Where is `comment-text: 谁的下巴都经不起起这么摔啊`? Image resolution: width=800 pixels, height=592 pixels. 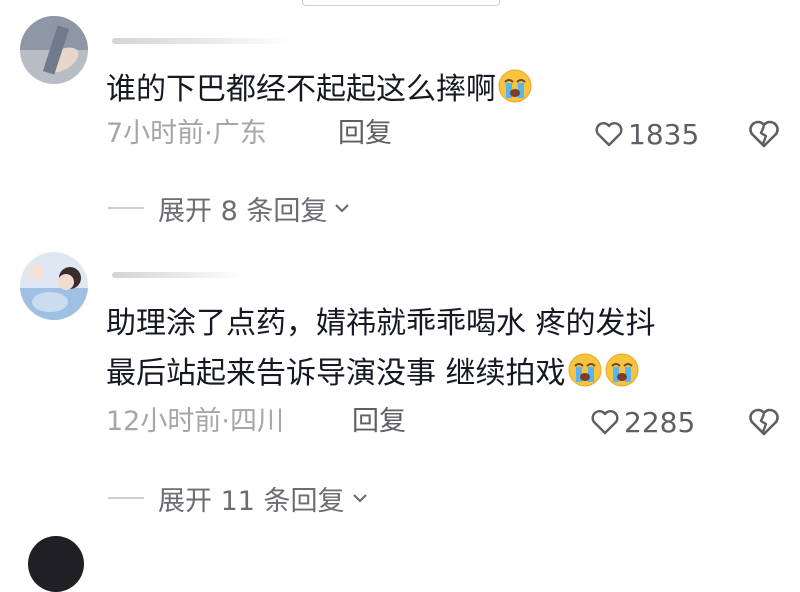 comment-text: 谁的下巴都经不起起这么摔啊 is located at coordinates (319, 90).